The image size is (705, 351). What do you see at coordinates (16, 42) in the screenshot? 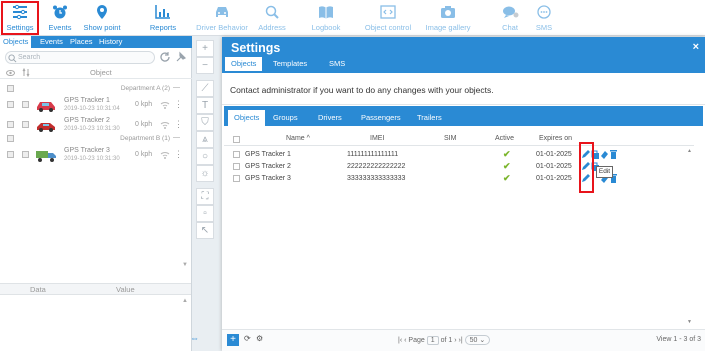
I see `tab-objects: Objects` at bounding box center [16, 42].